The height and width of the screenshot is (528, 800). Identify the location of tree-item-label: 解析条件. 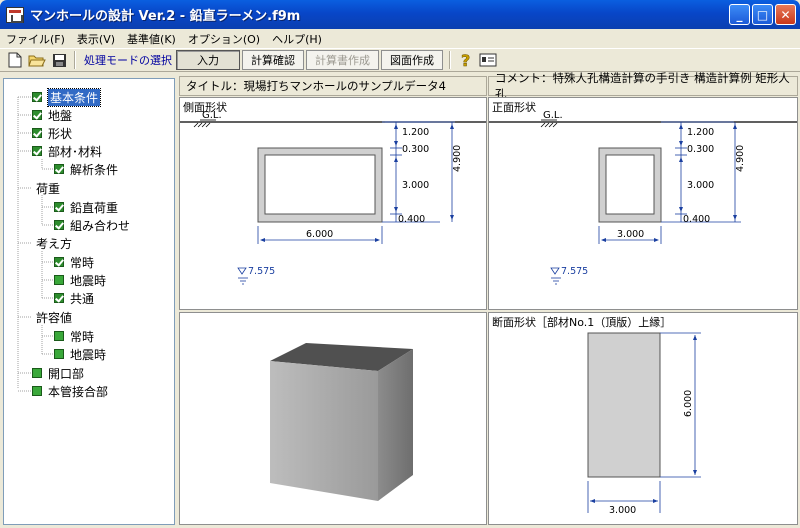
(94, 169).